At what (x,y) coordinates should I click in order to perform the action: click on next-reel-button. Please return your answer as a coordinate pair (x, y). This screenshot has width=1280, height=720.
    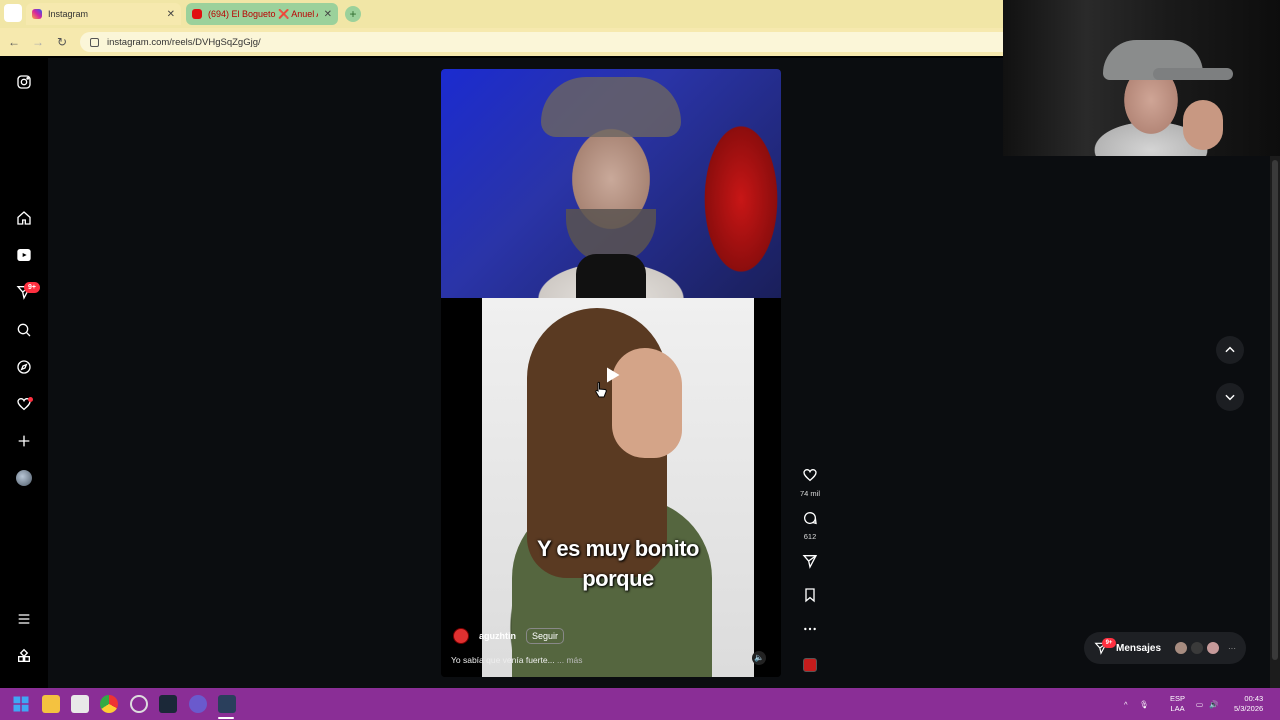
    Looking at the image, I should click on (1230, 397).